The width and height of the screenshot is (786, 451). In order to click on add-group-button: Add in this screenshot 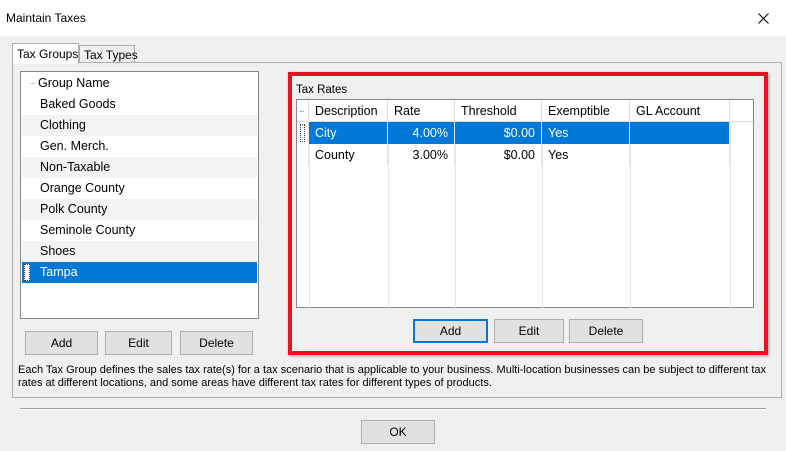, I will do `click(61, 343)`.